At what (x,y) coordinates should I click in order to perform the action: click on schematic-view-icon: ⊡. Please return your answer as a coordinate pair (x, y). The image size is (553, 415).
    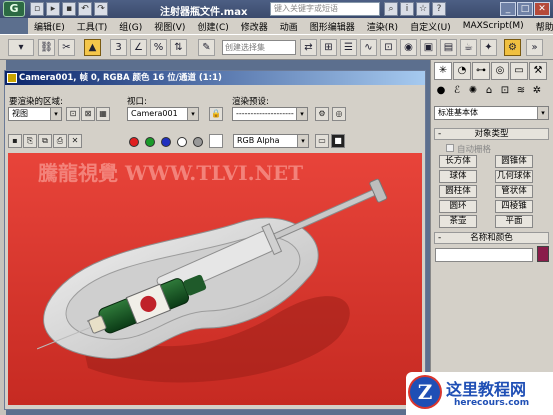
    Looking at the image, I should click on (388, 47).